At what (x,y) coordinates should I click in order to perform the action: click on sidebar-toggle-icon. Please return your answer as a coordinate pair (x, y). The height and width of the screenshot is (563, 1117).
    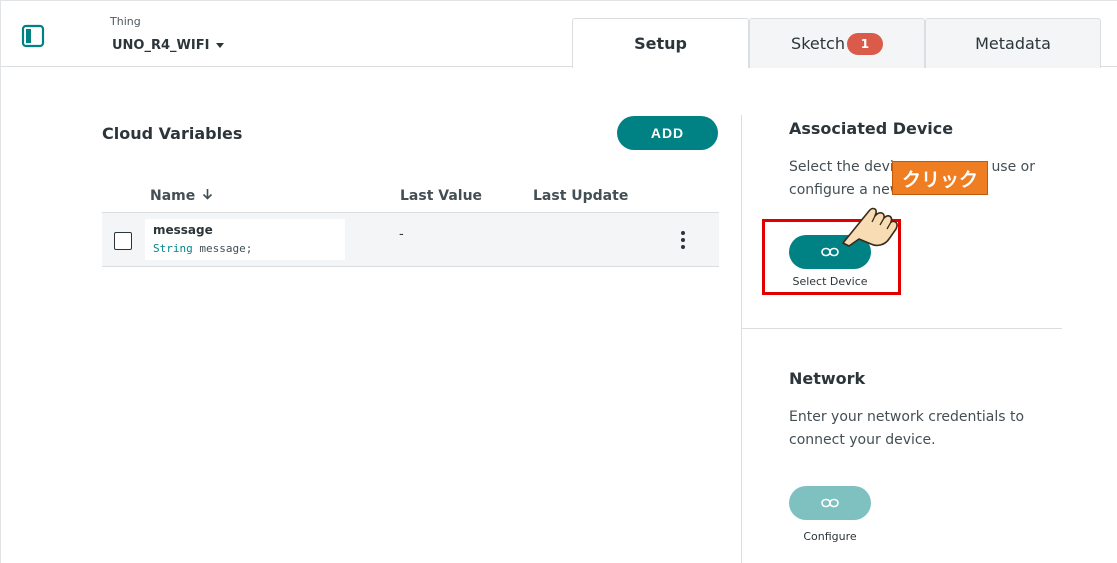
    Looking at the image, I should click on (33, 36).